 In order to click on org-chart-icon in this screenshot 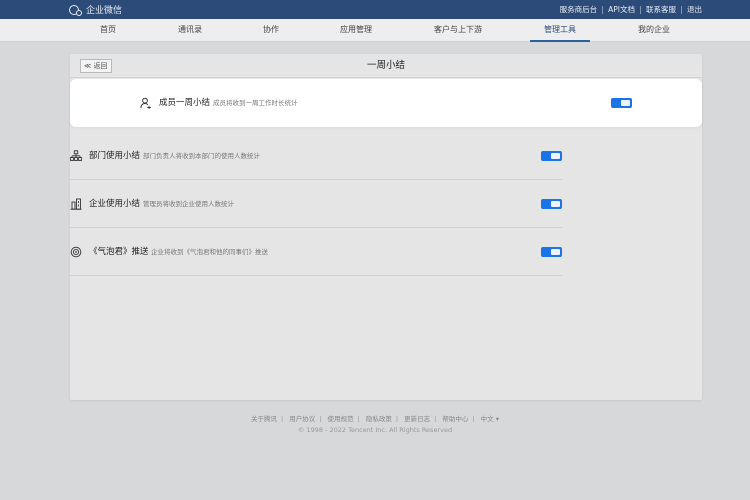, I will do `click(76, 155)`.